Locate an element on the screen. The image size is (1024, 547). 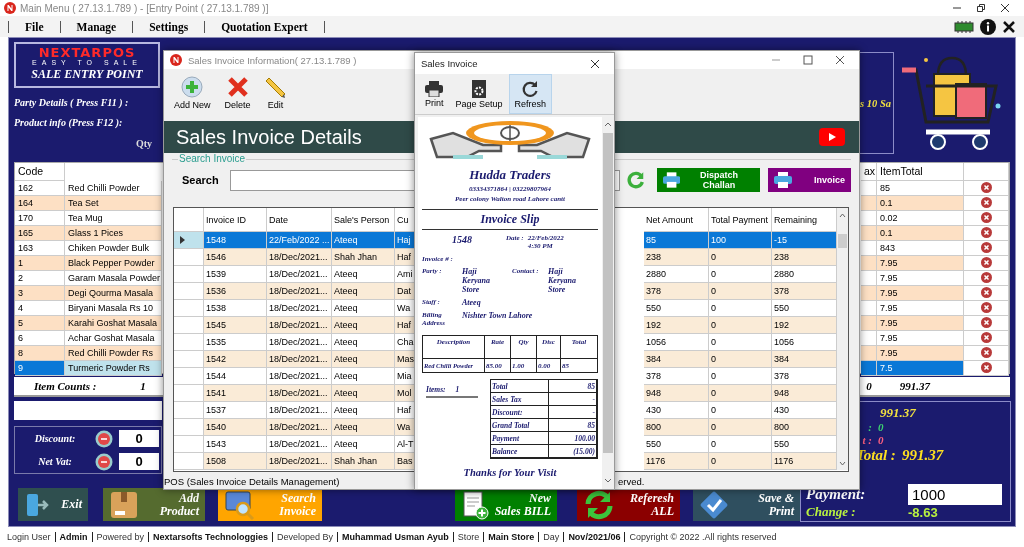
logo-text: NEXTARPOS is located at coordinates (87, 52).